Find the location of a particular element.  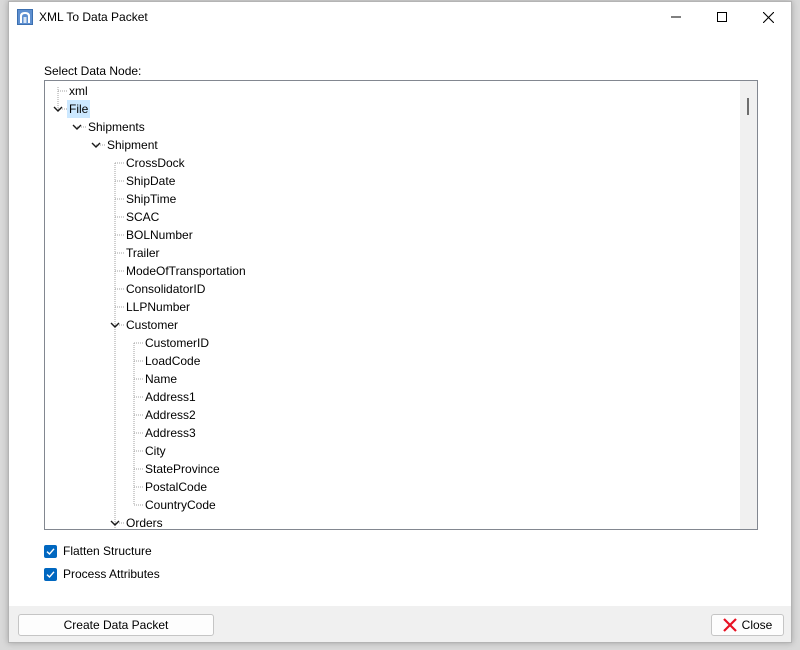

tree-node-stateprovince: StateProvince is located at coordinates (182, 469).